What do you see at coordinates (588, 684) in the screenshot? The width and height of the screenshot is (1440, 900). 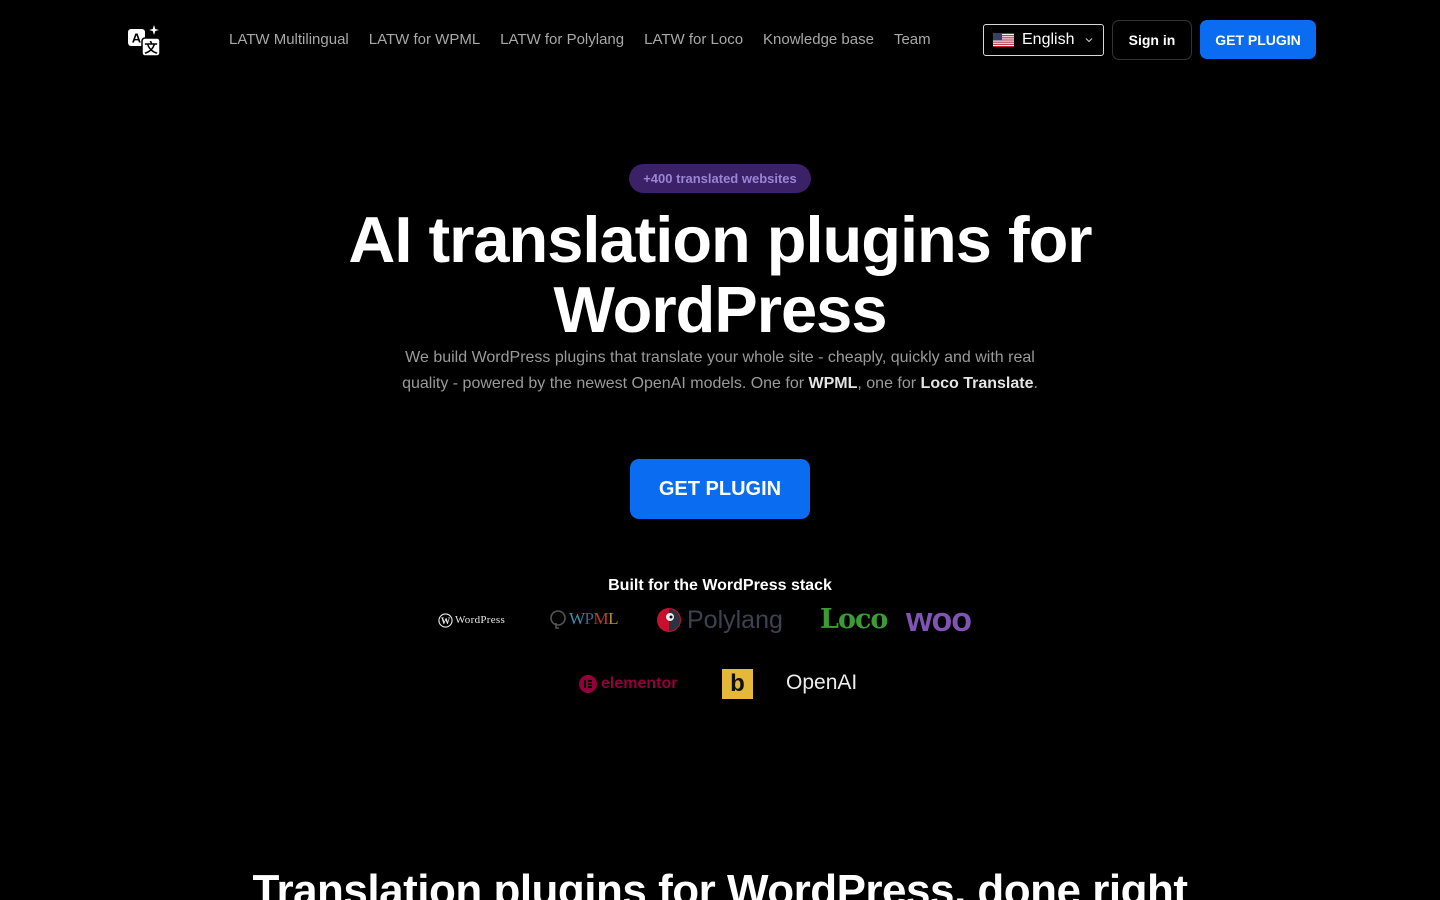 I see `elementor-icon` at bounding box center [588, 684].